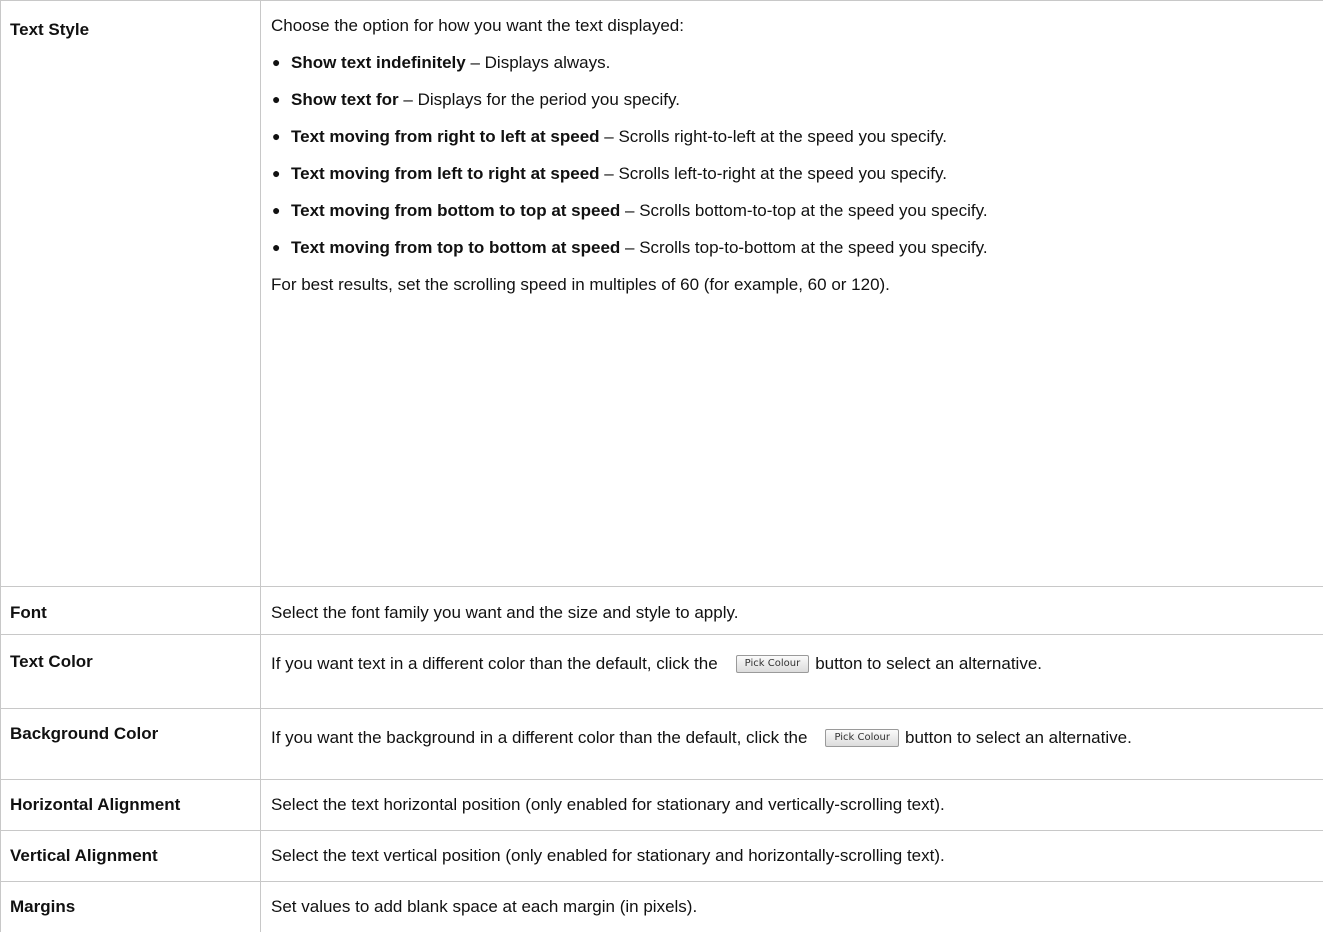 Image resolution: width=1323 pixels, height=932 pixels. I want to click on term-cell: Vertical Alignment, so click(131, 856).